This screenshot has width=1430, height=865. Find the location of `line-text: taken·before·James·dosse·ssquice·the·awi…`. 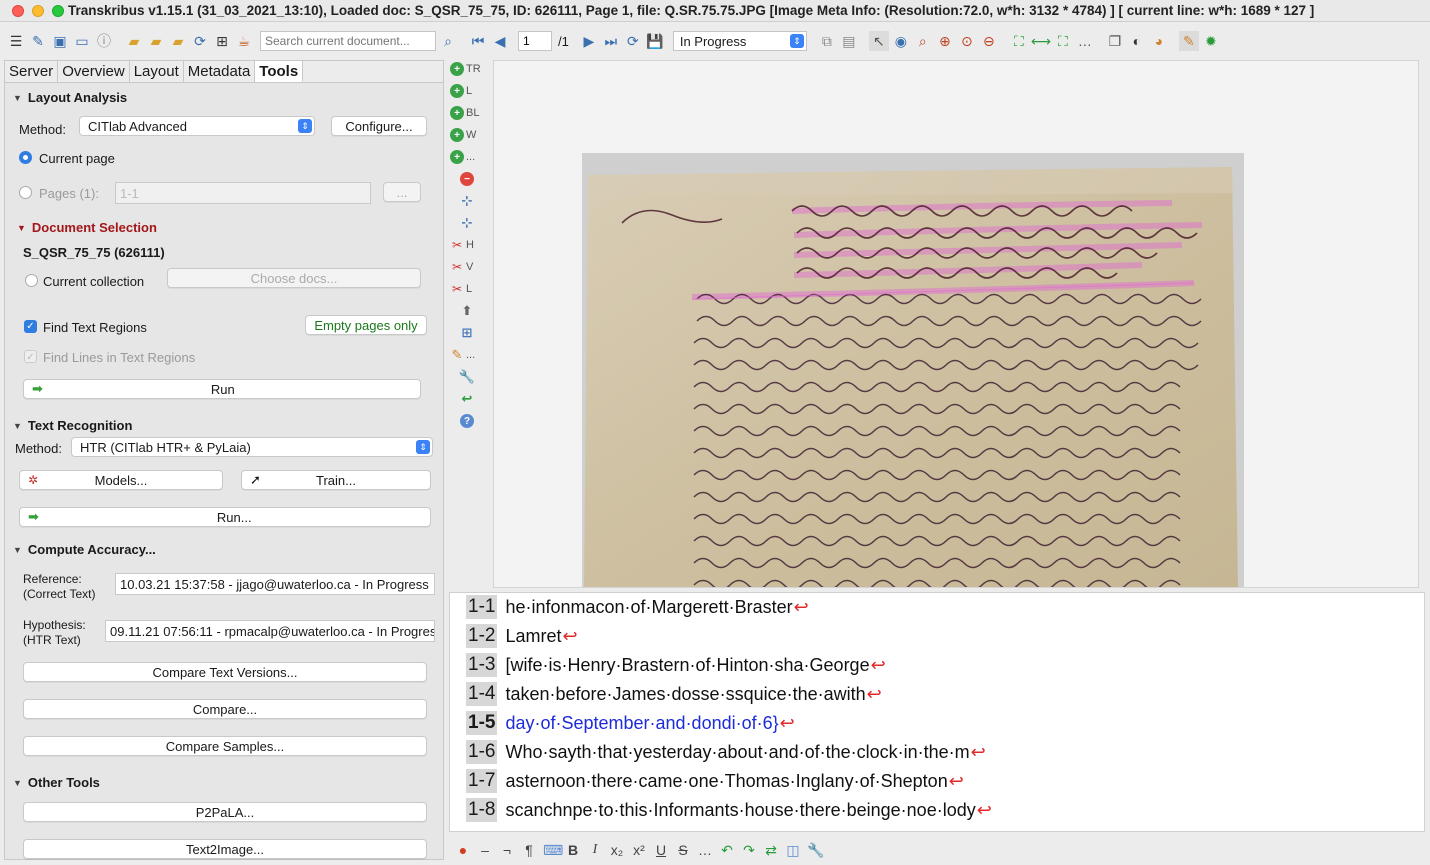

line-text: taken·before·James·dosse·ssquice·the·awi… is located at coordinates (685, 694).